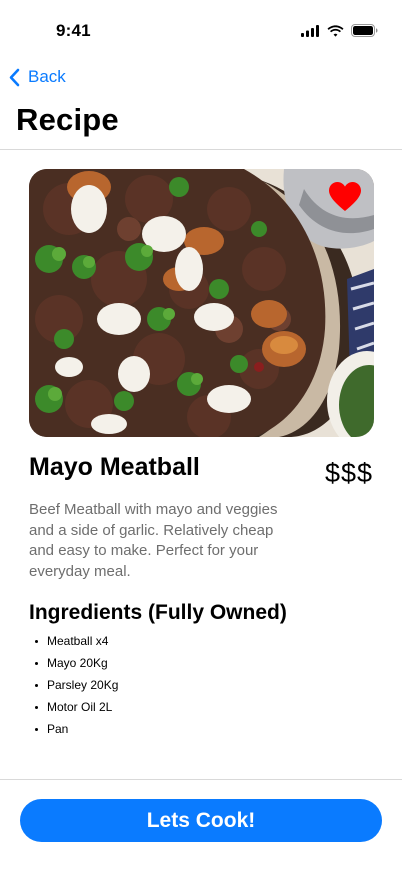  What do you see at coordinates (201, 149) in the screenshot?
I see `header-divider` at bounding box center [201, 149].